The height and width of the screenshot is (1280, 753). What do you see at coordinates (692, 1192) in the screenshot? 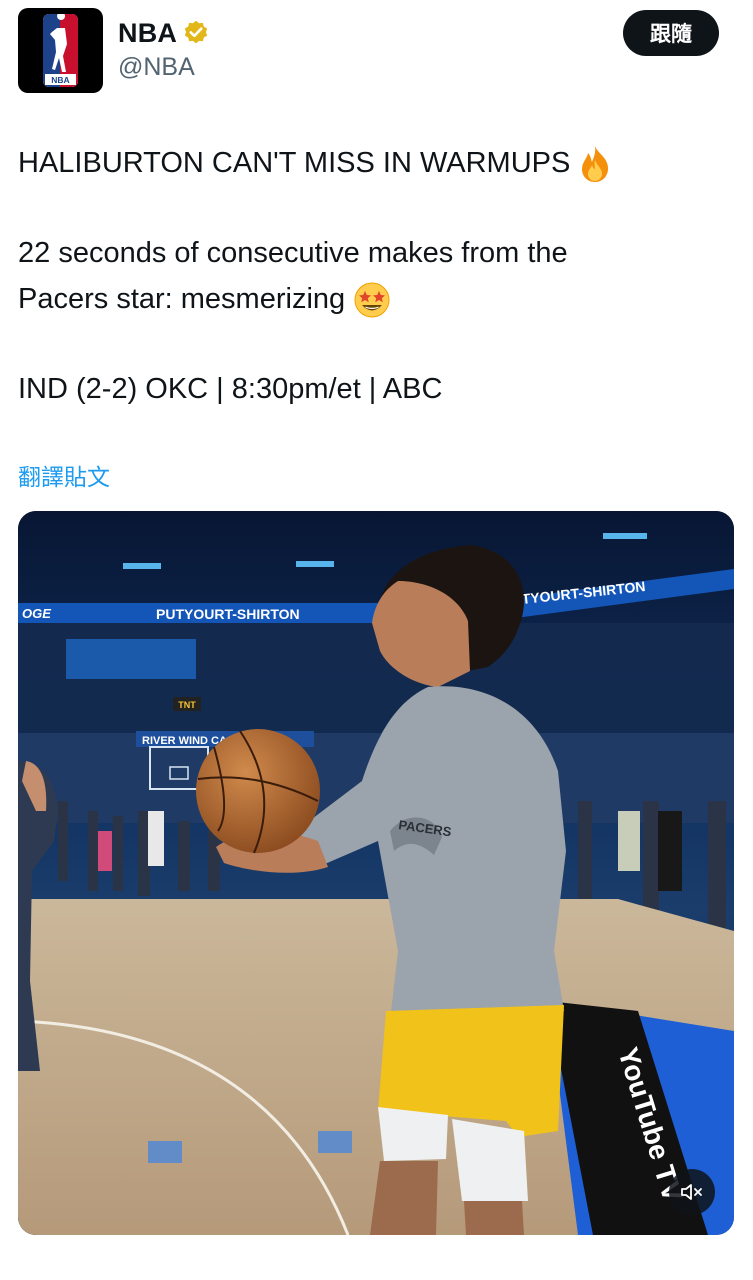
I see `muted-speaker-icon` at bounding box center [692, 1192].